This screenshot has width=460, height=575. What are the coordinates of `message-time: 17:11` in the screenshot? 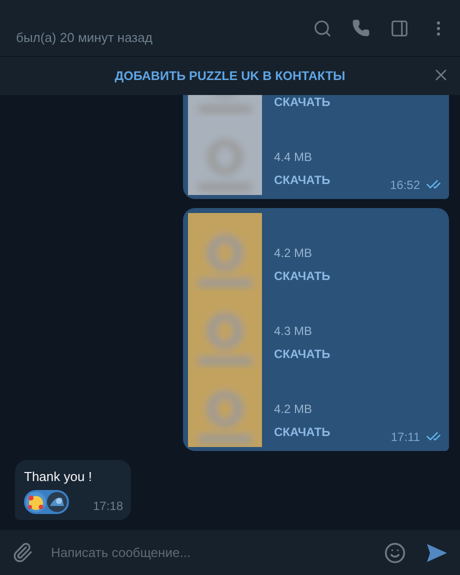 It's located at (405, 437).